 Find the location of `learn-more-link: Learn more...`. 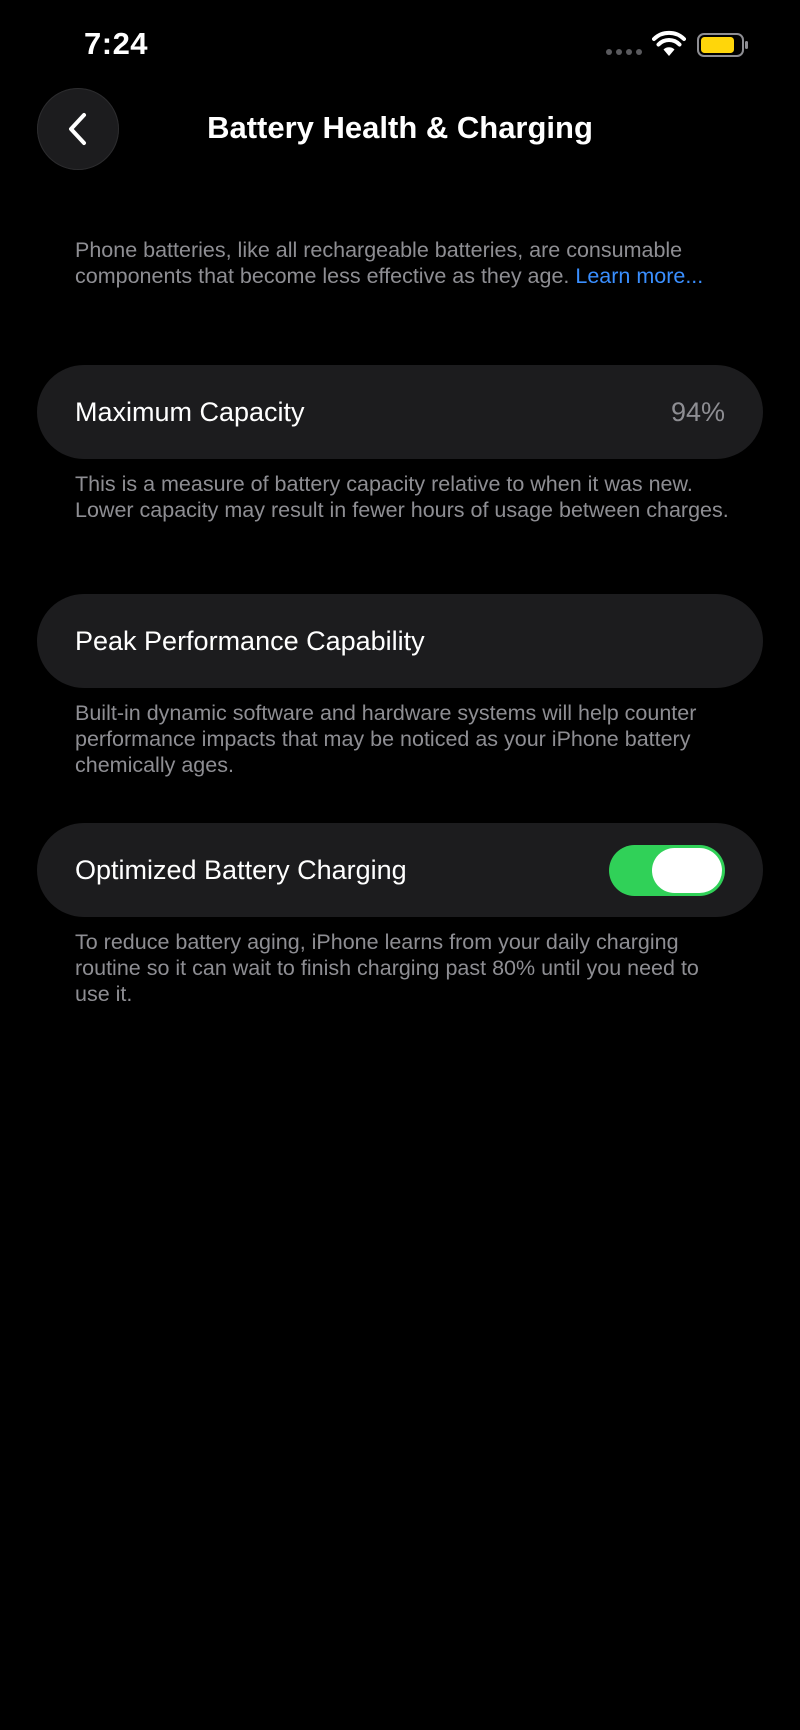

learn-more-link: Learn more... is located at coordinates (639, 276).